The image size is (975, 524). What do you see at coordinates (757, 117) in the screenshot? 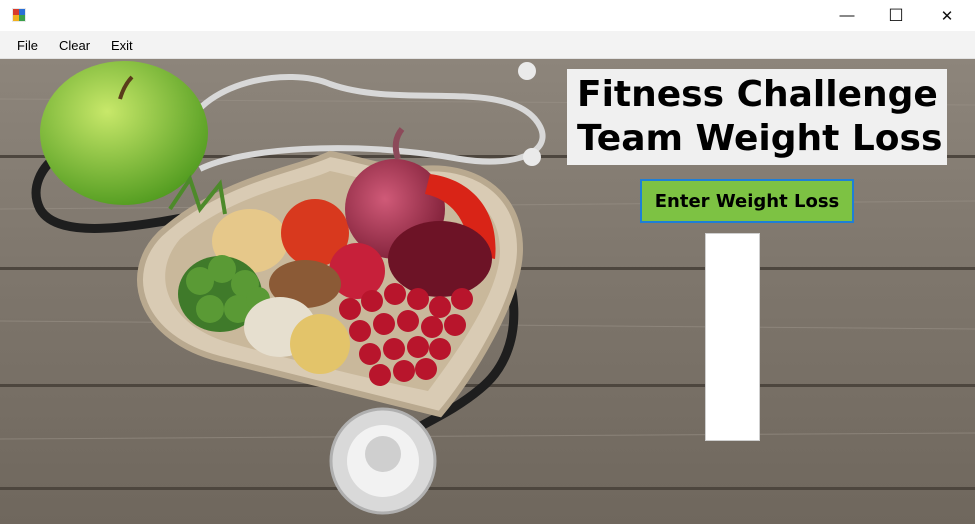
I see `title-label: Fitness Challenge Team Weight Loss` at bounding box center [757, 117].